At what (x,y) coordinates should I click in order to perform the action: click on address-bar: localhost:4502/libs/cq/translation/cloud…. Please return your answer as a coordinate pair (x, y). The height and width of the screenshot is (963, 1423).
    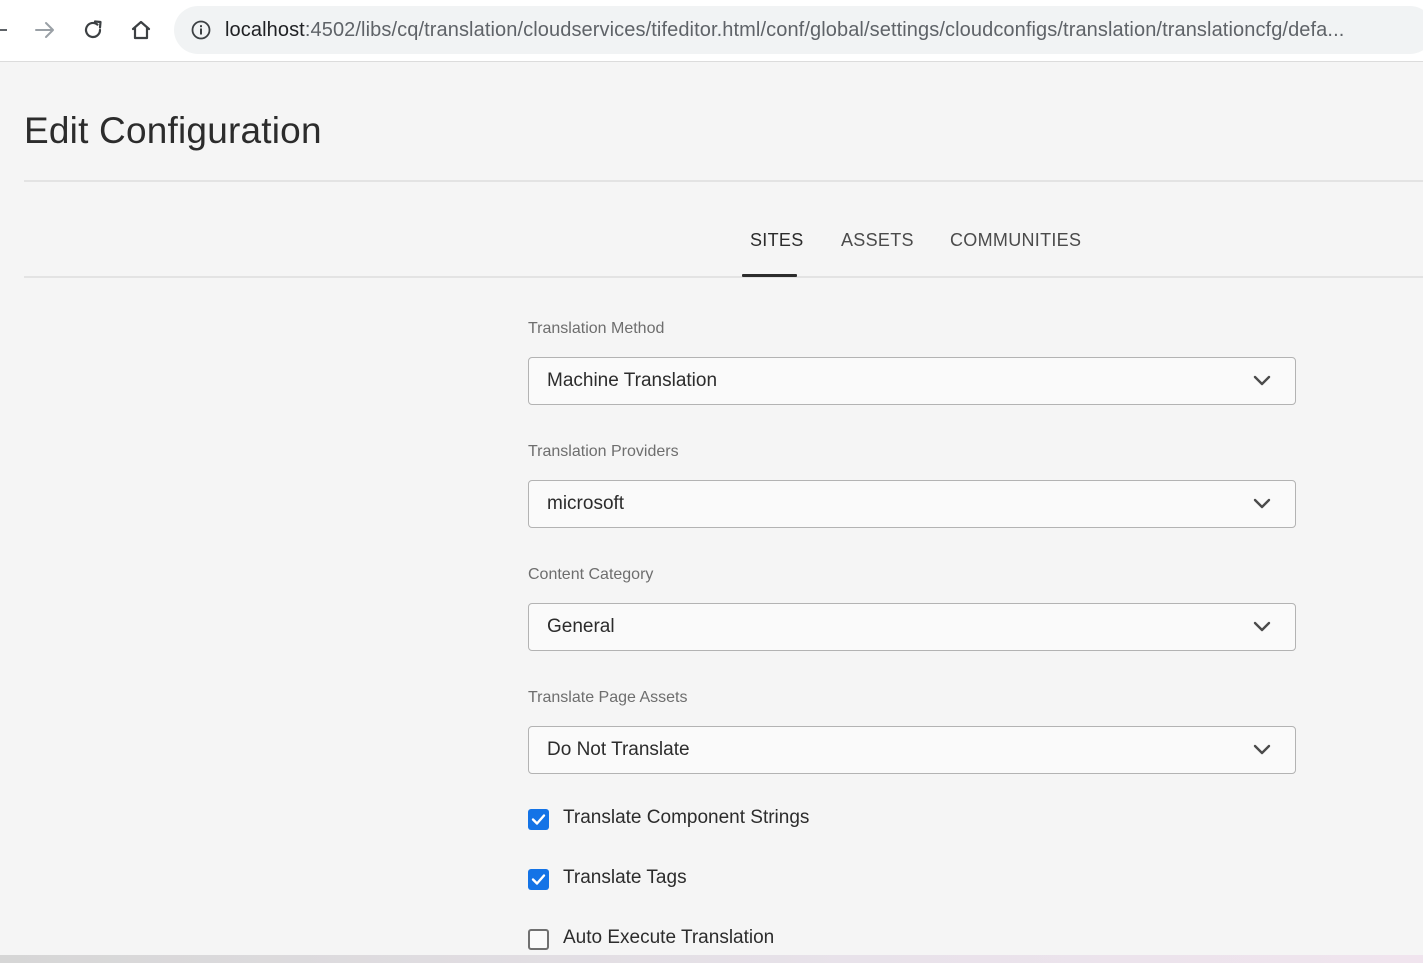
    Looking at the image, I should click on (798, 30).